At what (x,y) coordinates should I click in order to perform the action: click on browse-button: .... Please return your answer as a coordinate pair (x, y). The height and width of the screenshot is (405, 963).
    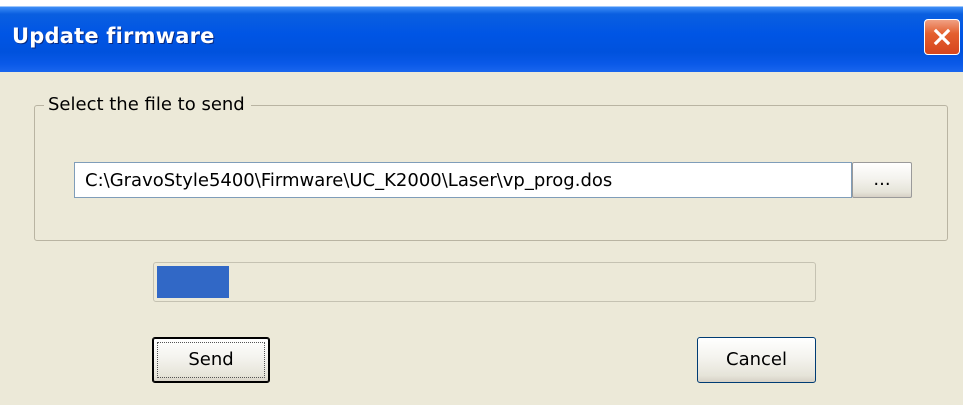
    Looking at the image, I should click on (882, 180).